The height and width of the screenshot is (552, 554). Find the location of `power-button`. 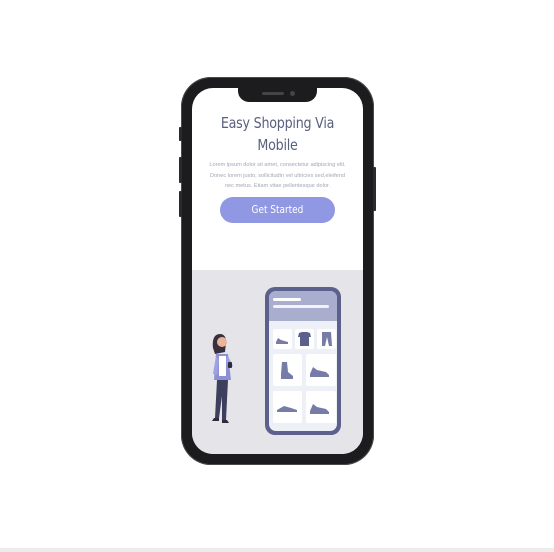

power-button is located at coordinates (374, 189).